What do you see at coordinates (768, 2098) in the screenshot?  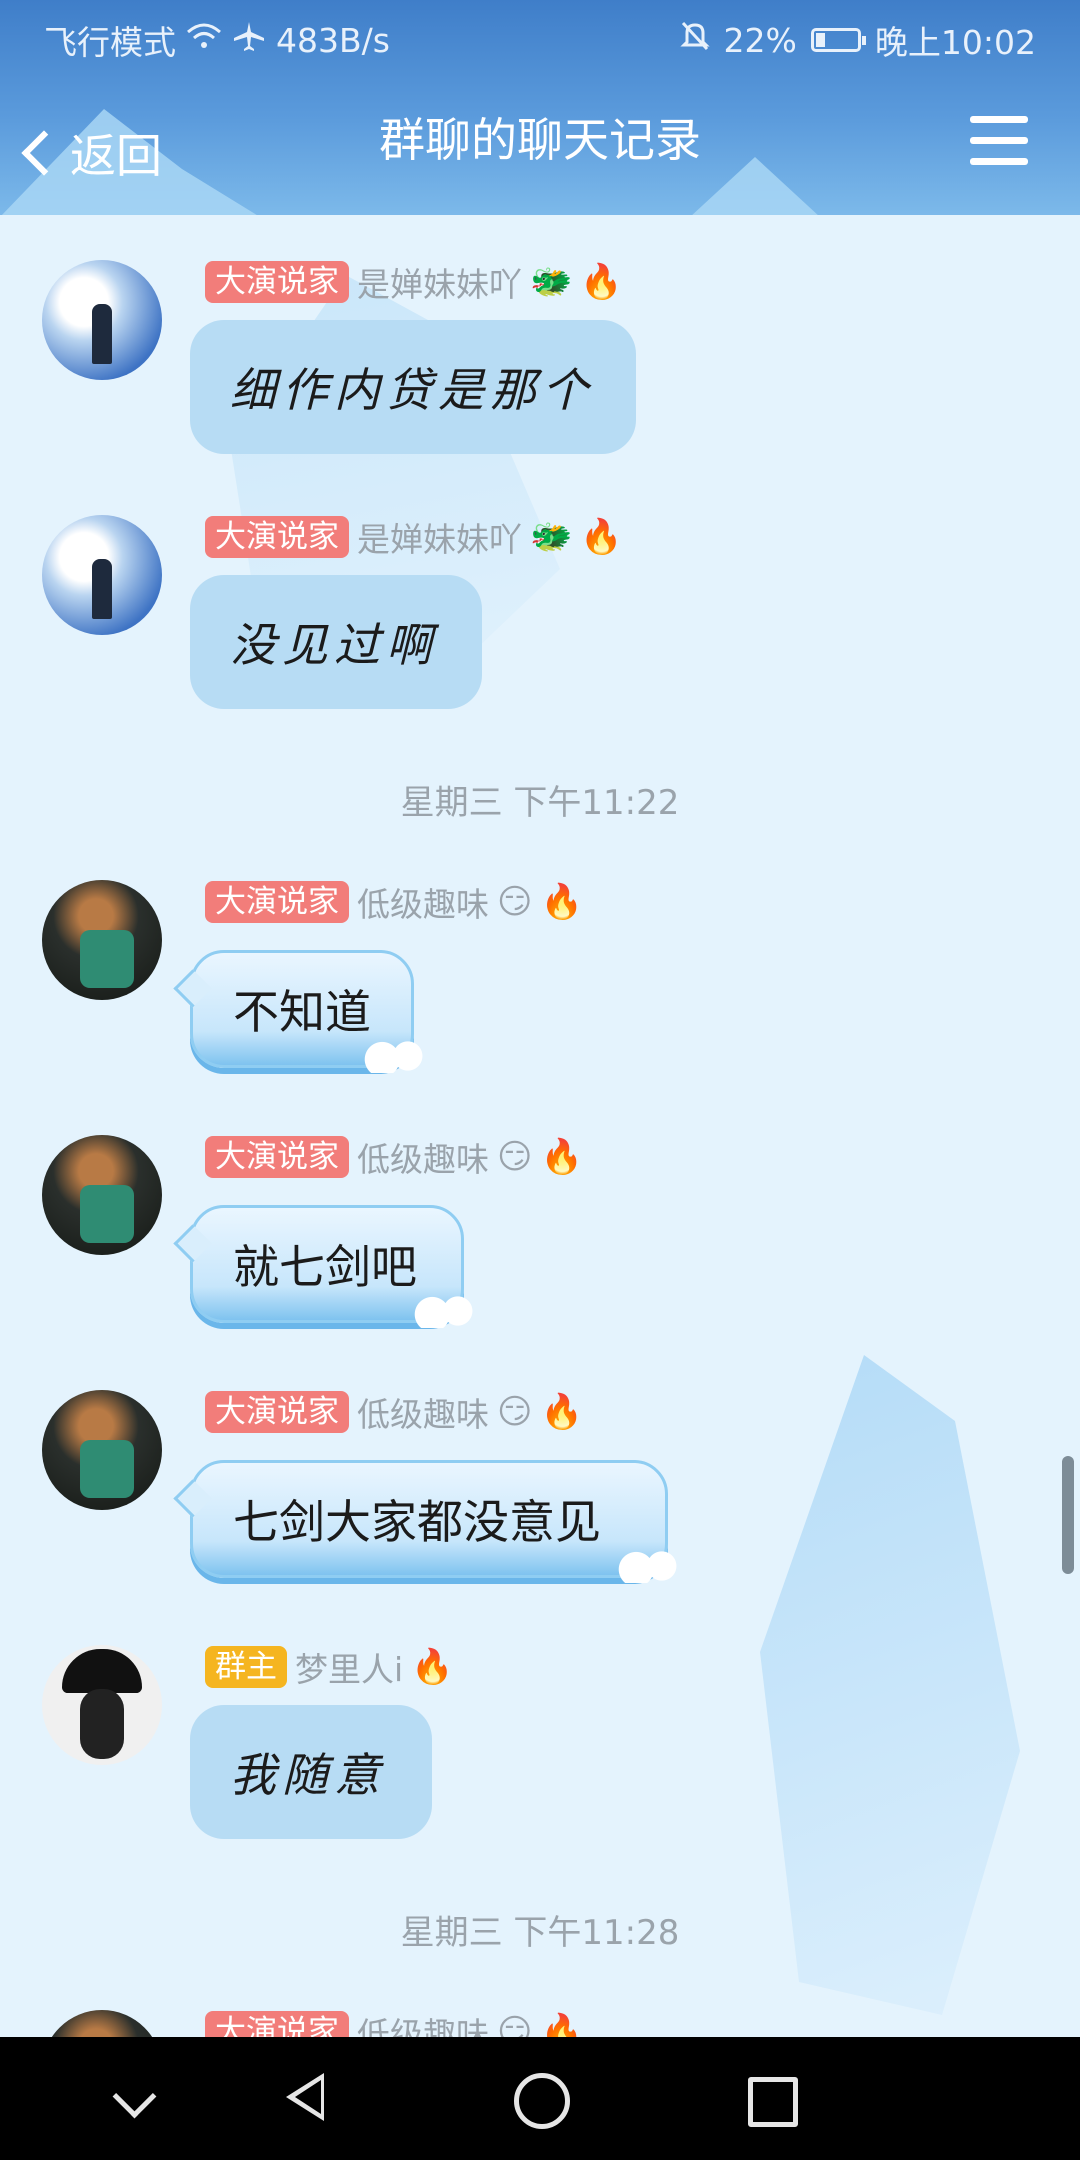 I see `square-recents-icon` at bounding box center [768, 2098].